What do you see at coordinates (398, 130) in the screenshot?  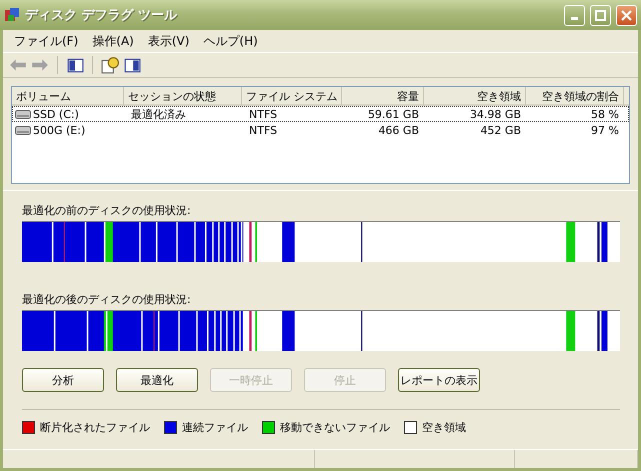 I see `table-cell-text: 466 GB` at bounding box center [398, 130].